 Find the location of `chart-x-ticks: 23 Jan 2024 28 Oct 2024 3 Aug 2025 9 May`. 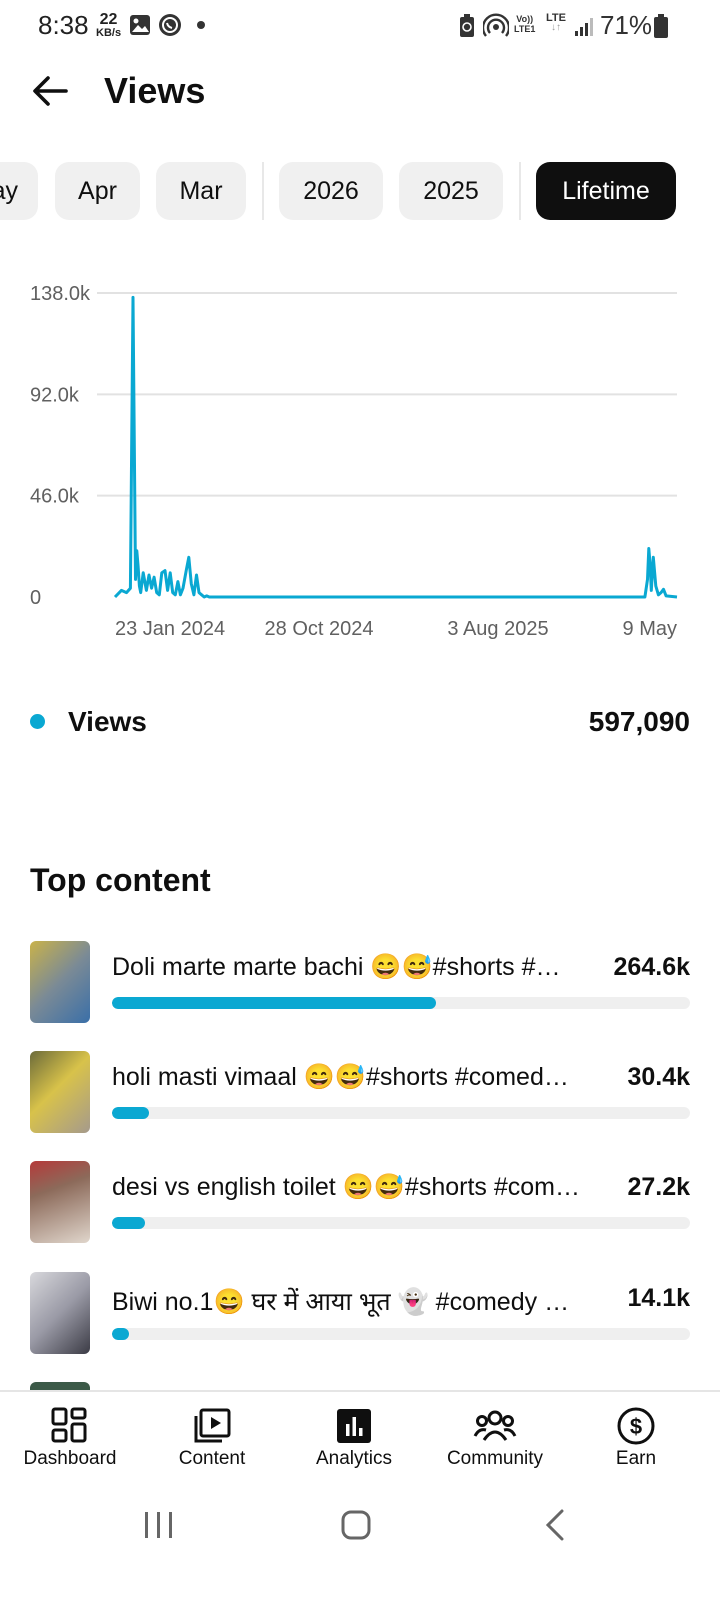

chart-x-ticks: 23 Jan 2024 28 Oct 2024 3 Aug 2025 9 May is located at coordinates (396, 629).